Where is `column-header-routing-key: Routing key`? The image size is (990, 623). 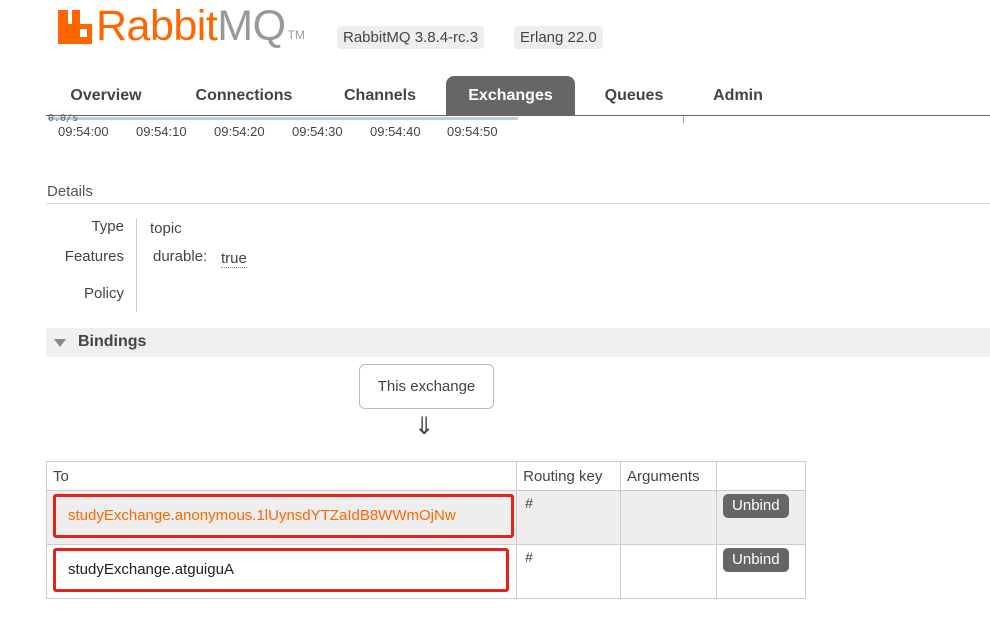
column-header-routing-key: Routing key is located at coordinates (569, 476).